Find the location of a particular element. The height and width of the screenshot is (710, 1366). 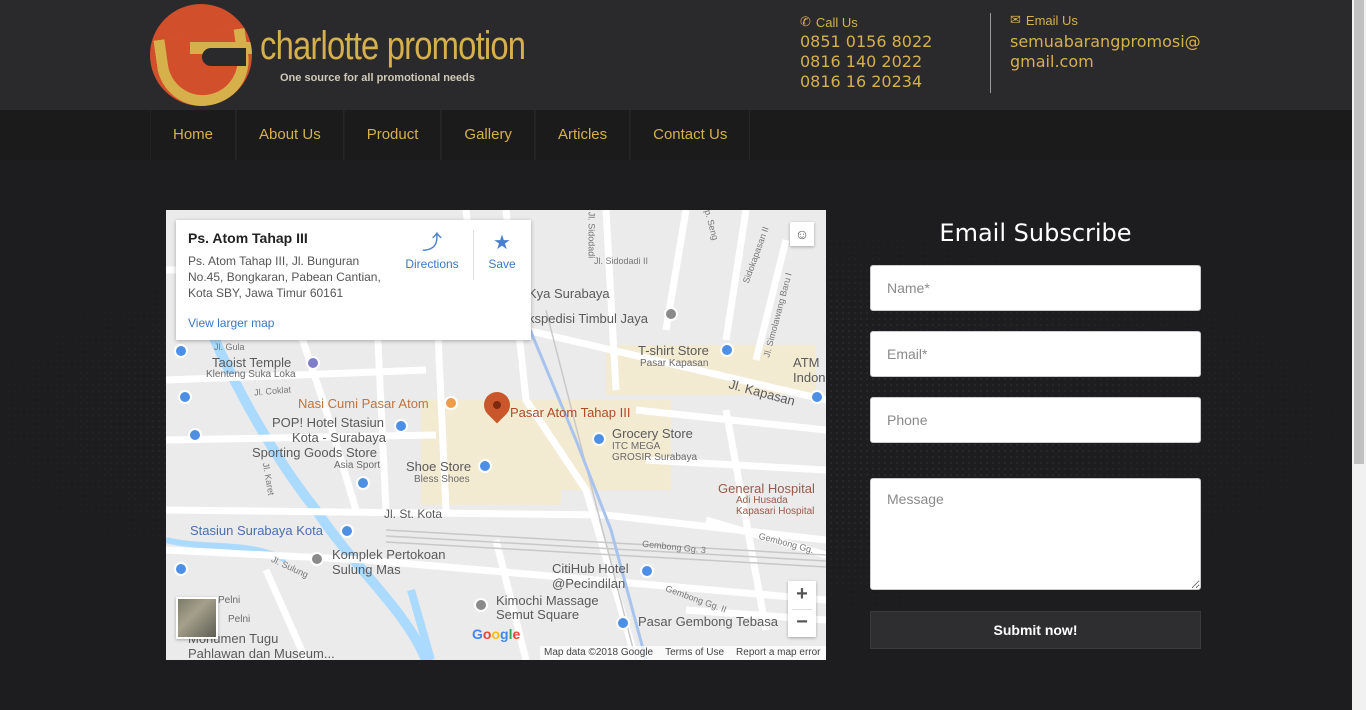

zoom-out-button: − is located at coordinates (802, 623).